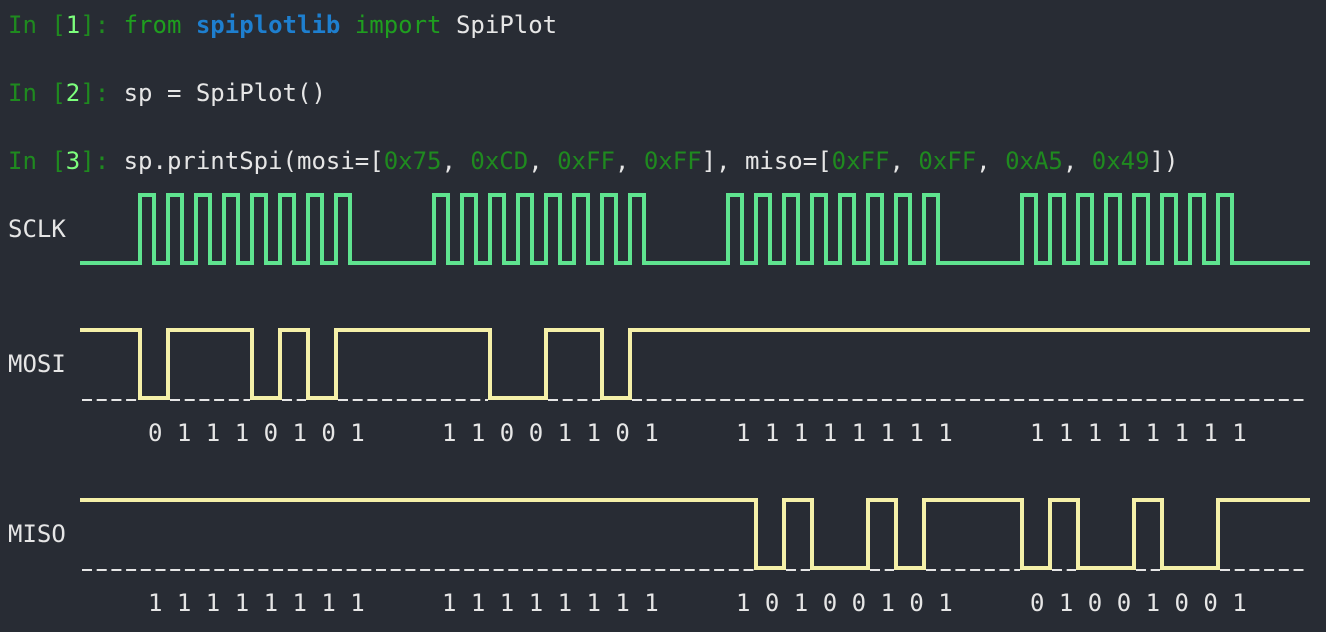 This screenshot has height=632, width=1326. Describe the element at coordinates (695, 534) in the screenshot. I see `miso-waveform` at that location.